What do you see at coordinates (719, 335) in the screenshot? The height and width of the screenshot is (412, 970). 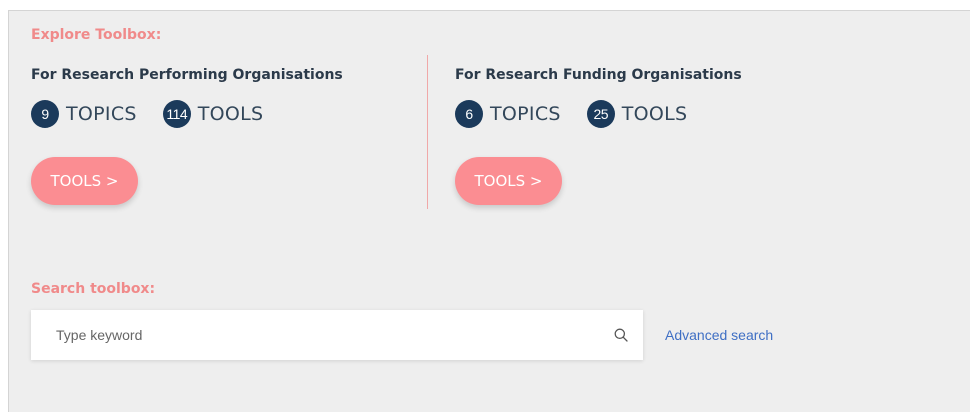 I see `advanced-search-link: Advanced search` at bounding box center [719, 335].